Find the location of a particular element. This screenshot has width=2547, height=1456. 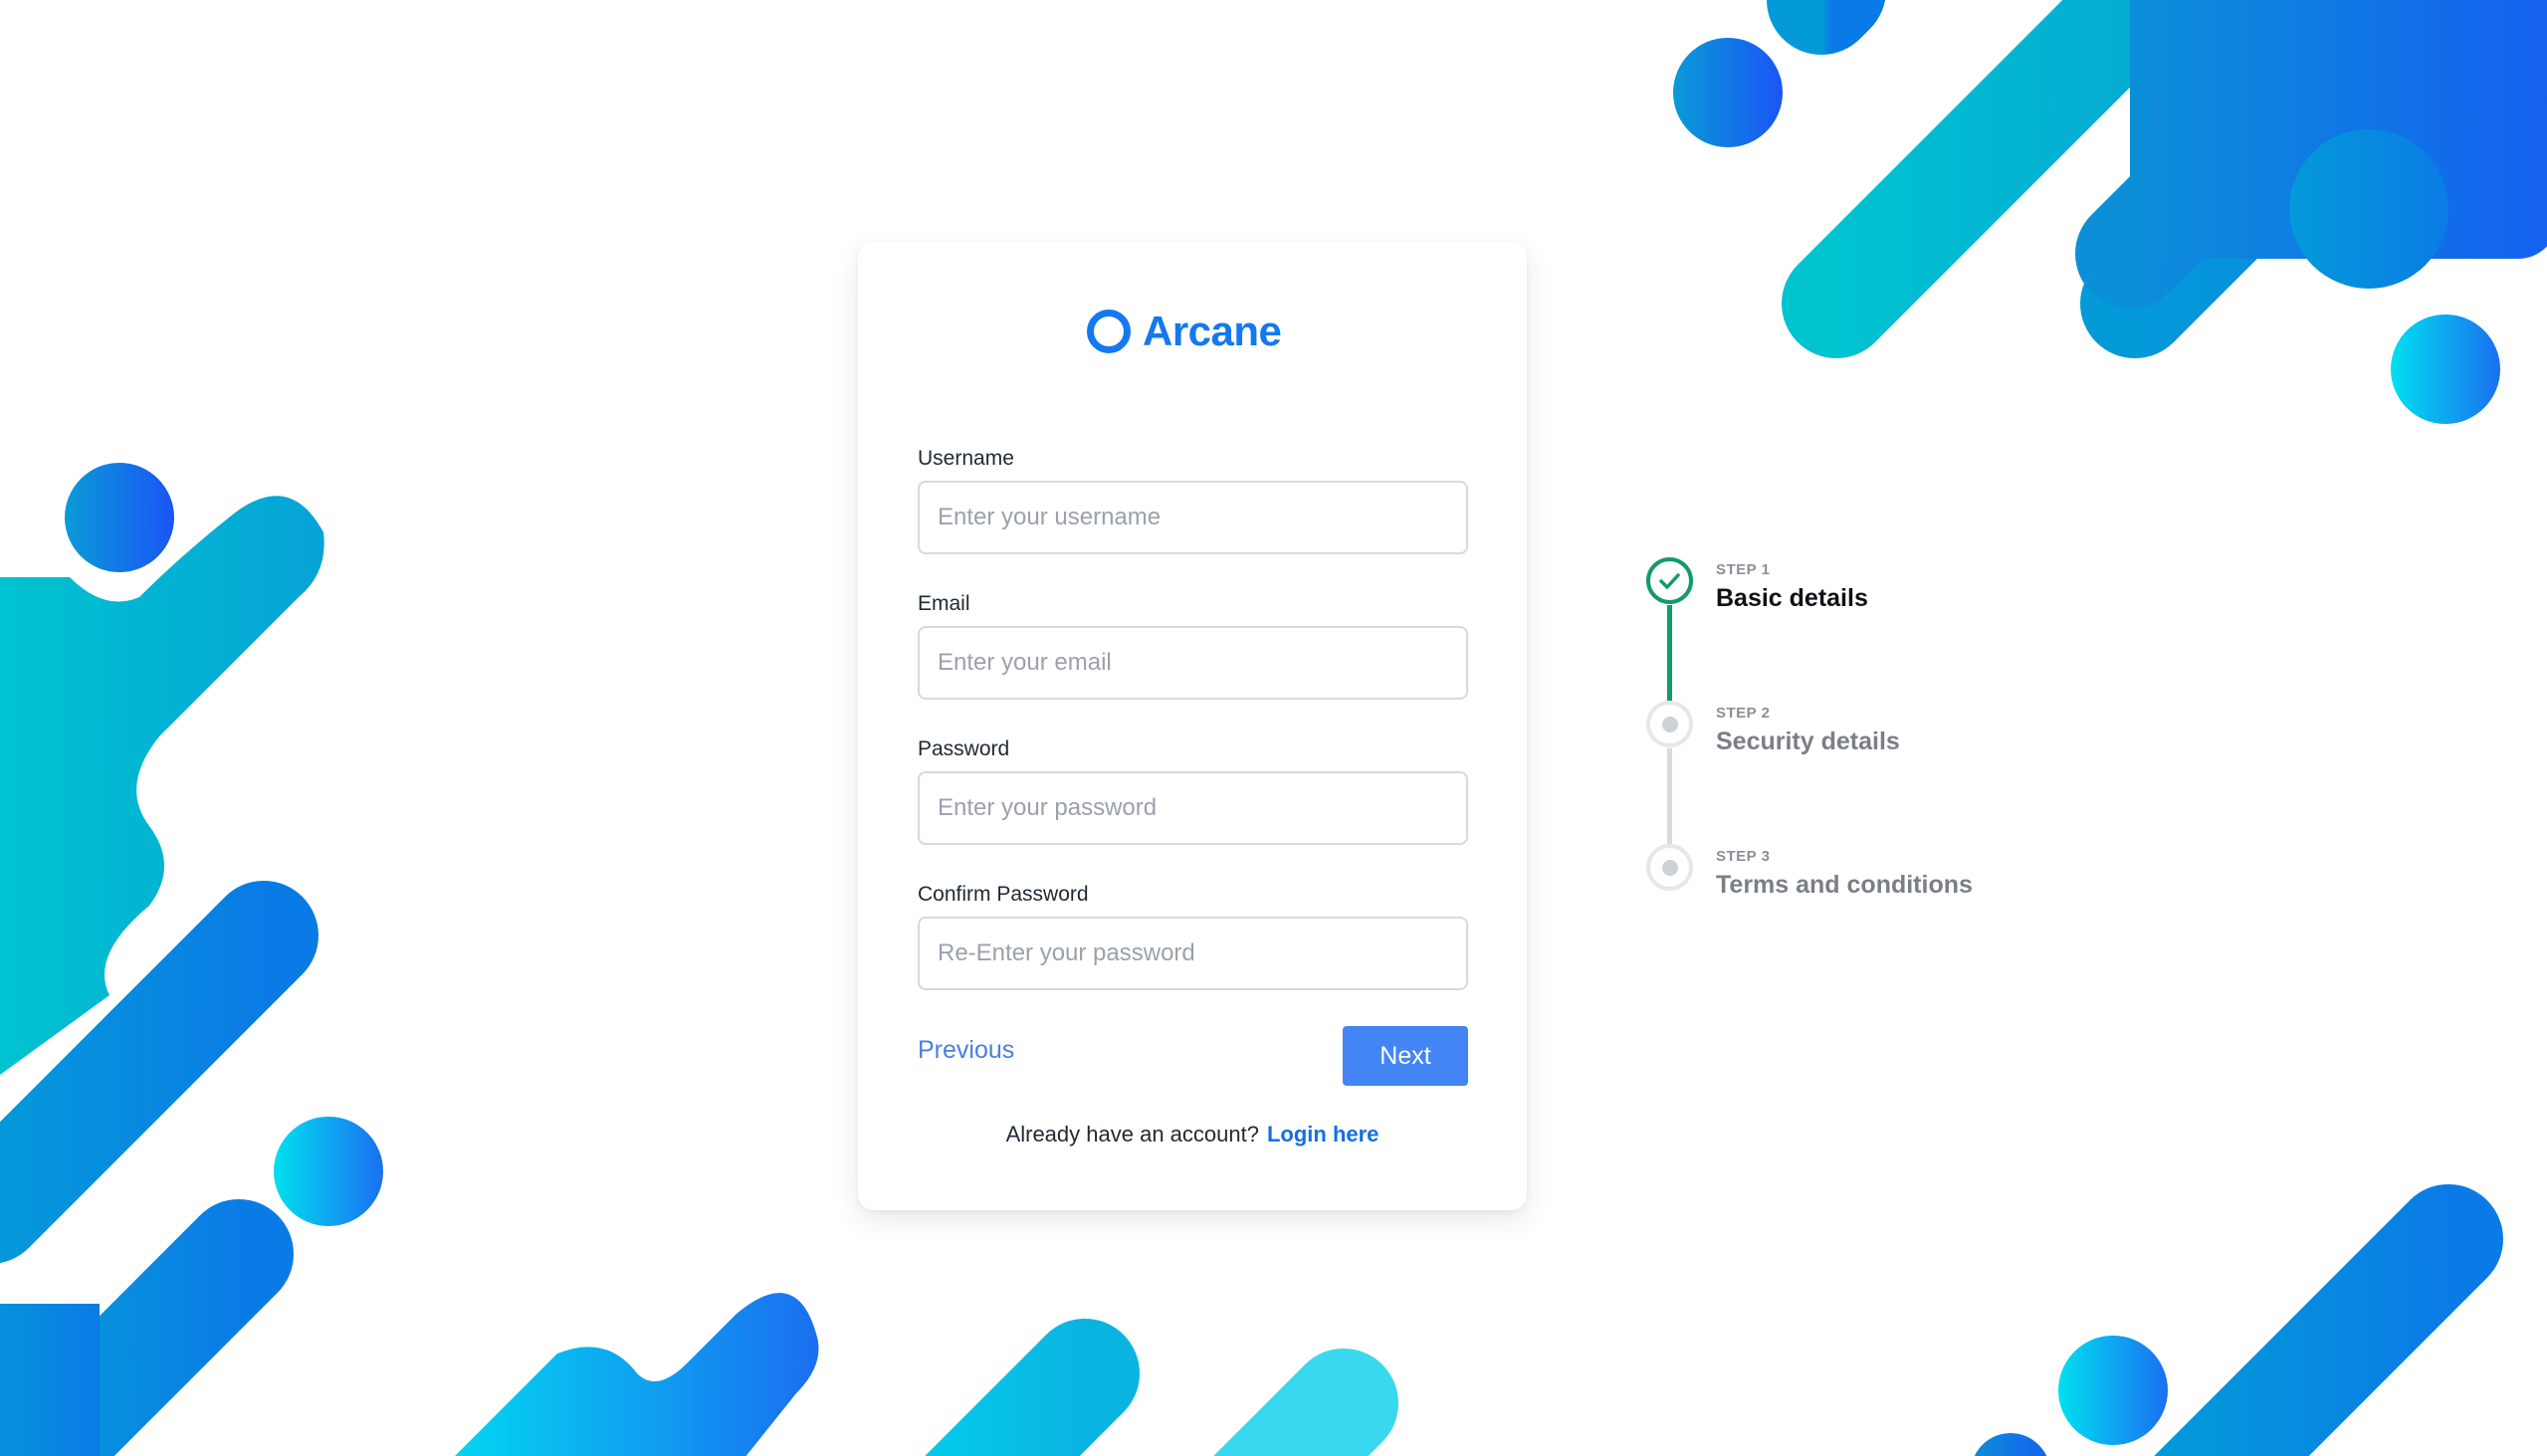

step-3-number: STEP 3 is located at coordinates (1743, 856).